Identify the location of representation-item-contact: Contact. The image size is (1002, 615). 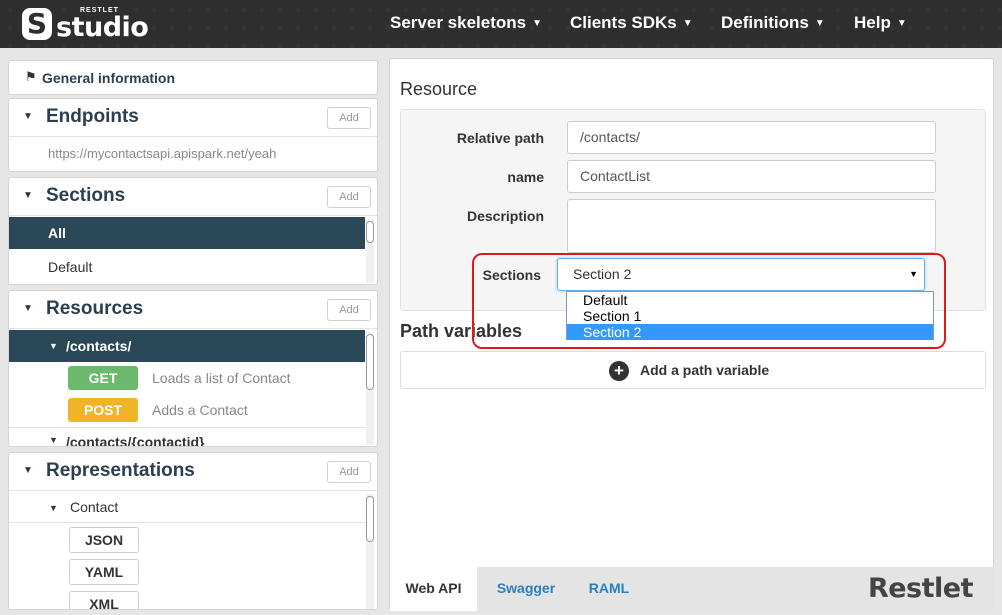
(94, 507).